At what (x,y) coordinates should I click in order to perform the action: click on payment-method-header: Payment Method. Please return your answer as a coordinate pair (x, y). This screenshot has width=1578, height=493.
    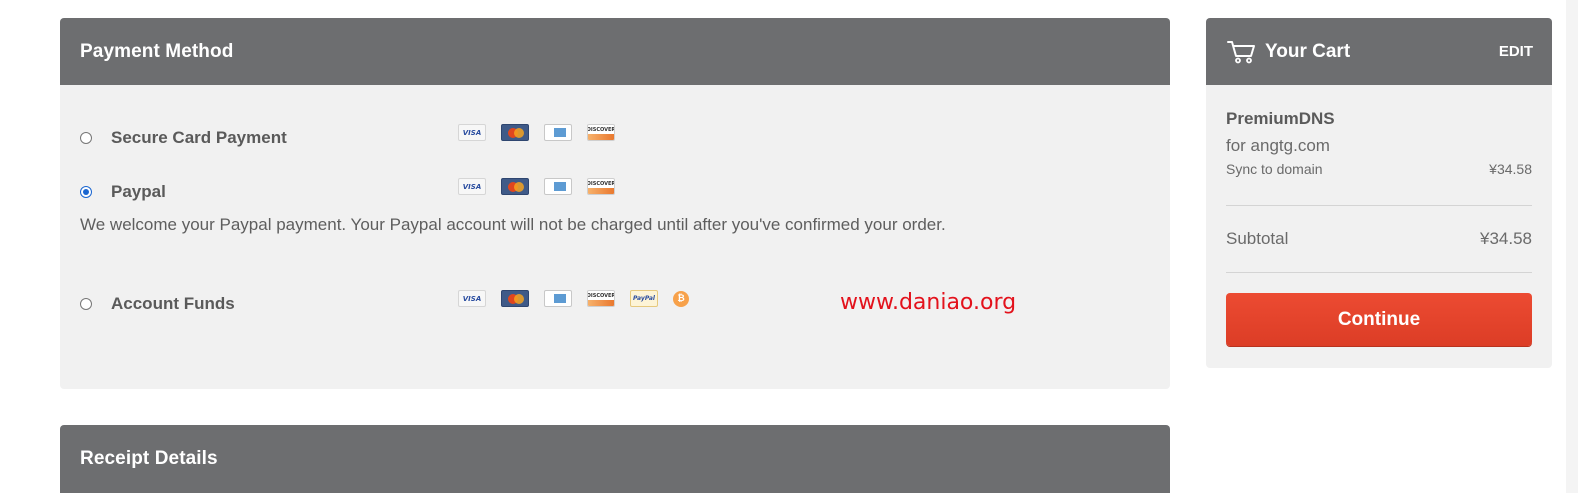
    Looking at the image, I should click on (615, 51).